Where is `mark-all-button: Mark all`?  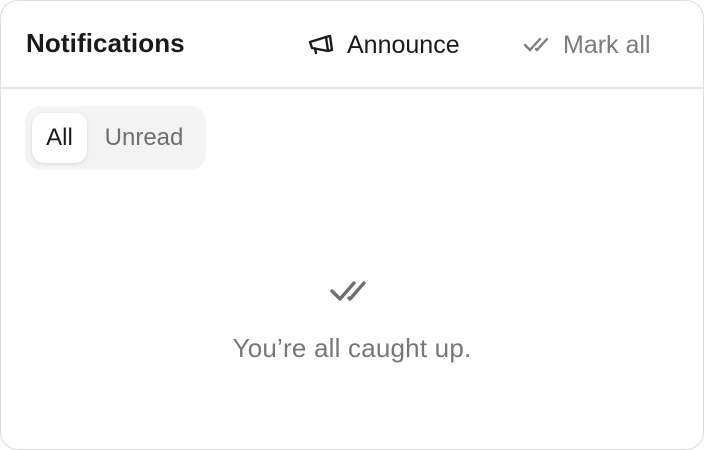
mark-all-button: Mark all is located at coordinates (587, 45).